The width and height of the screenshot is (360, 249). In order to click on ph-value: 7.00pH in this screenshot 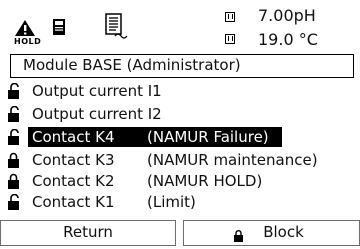, I will do `click(287, 15)`.